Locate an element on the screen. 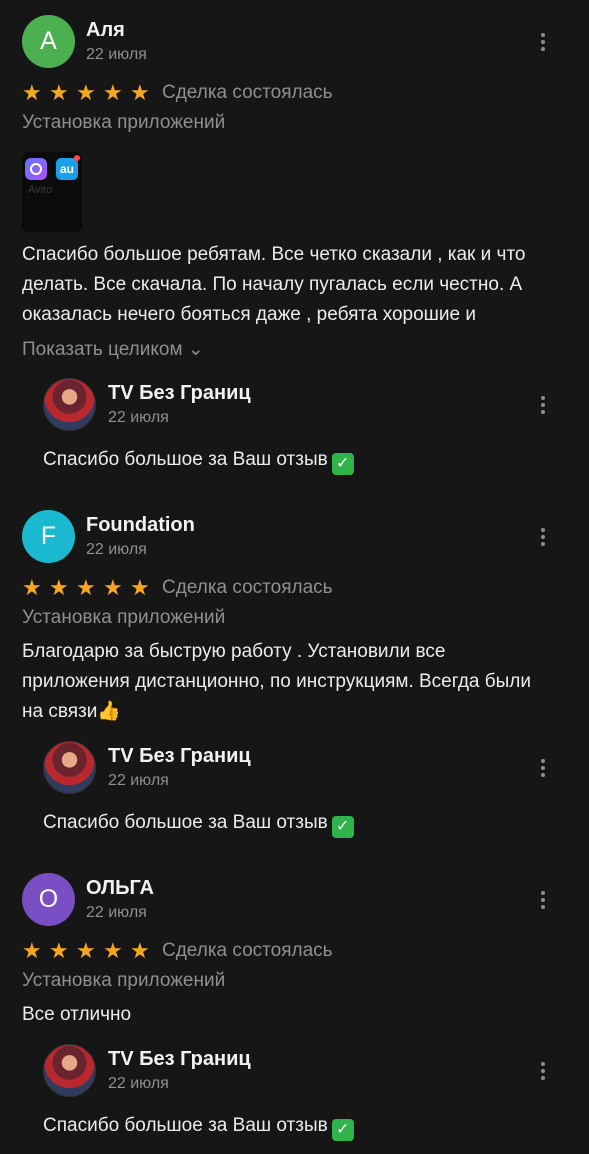  avatar: О is located at coordinates (48, 899).